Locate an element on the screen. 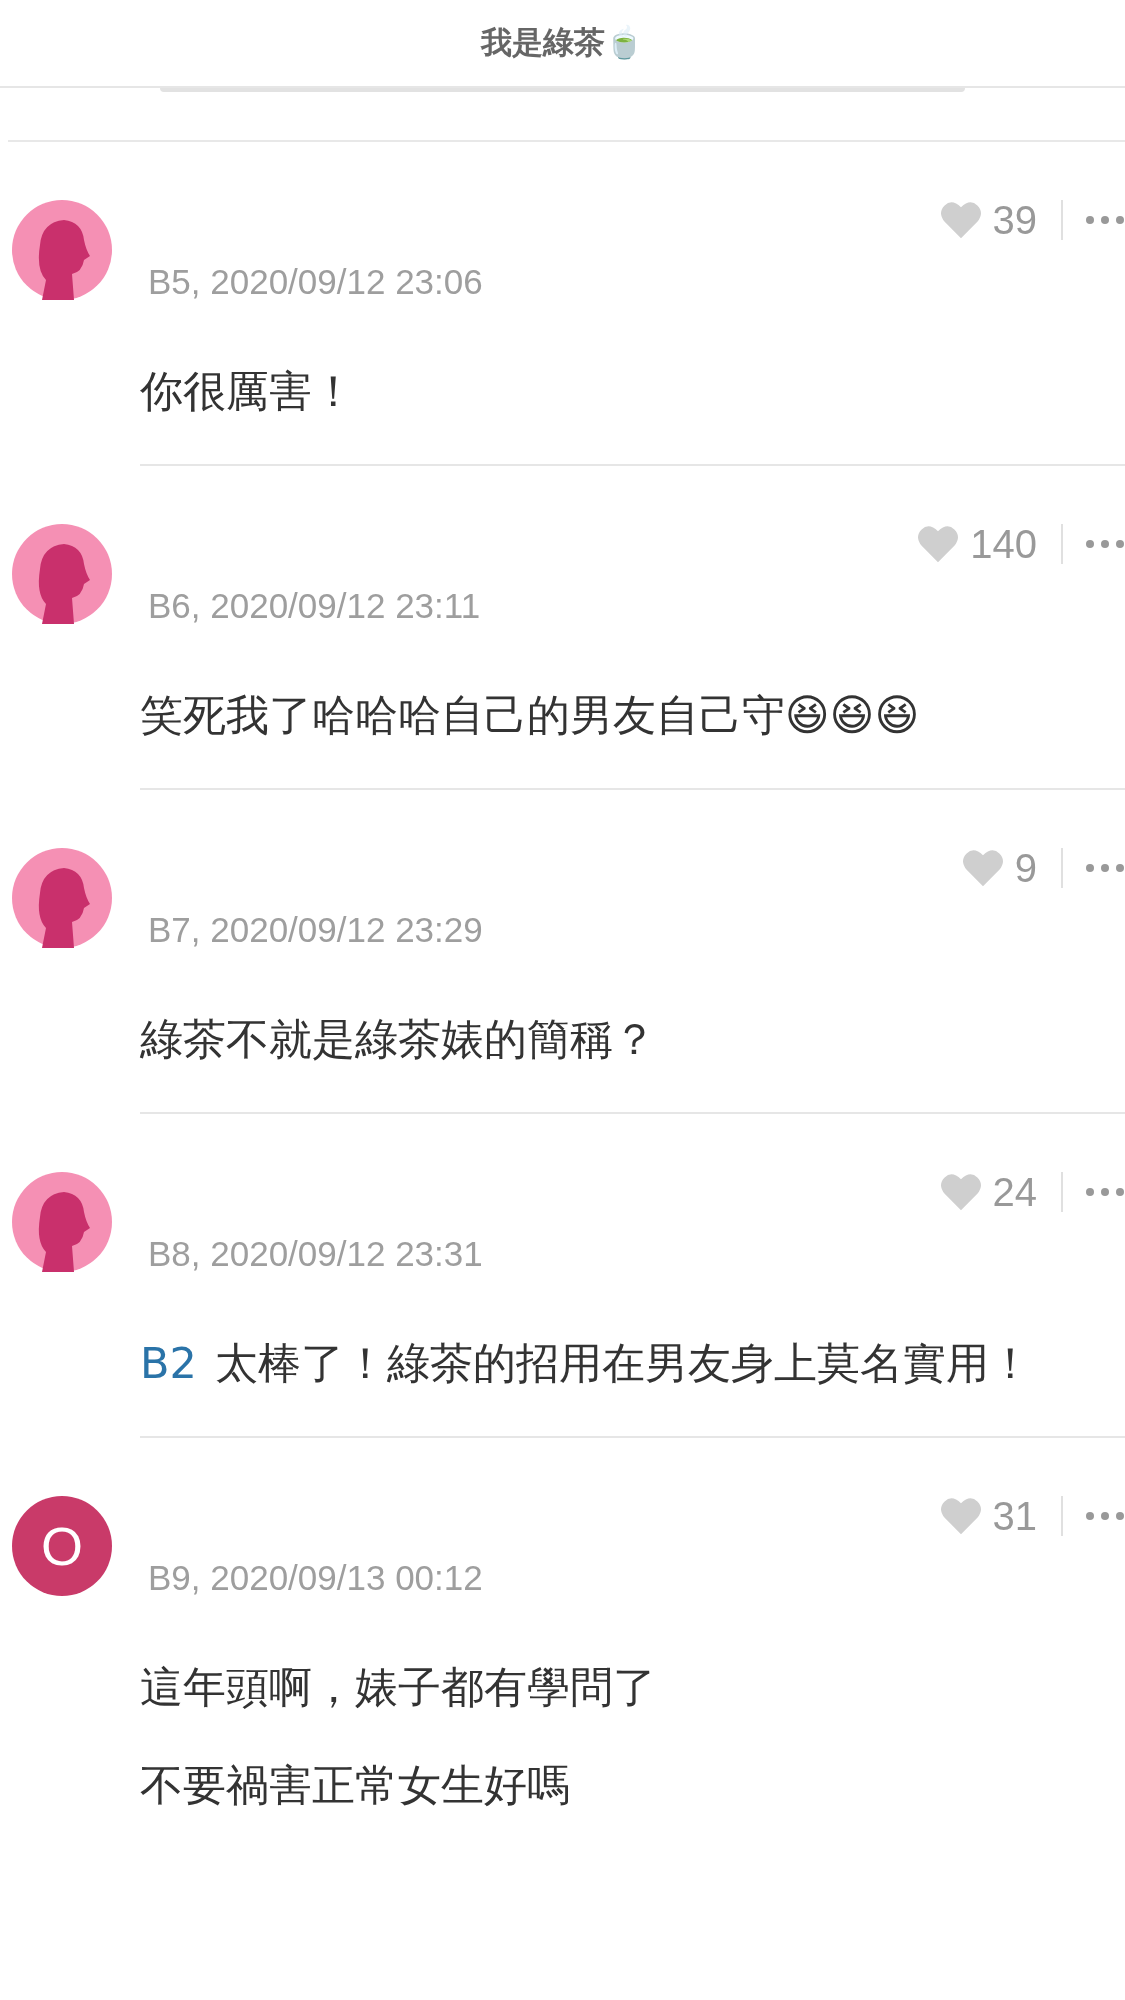 The width and height of the screenshot is (1125, 2000). comment-text: B2 太棒了！綠茶的招用在男友身上莫名實用！ is located at coordinates (586, 1363).